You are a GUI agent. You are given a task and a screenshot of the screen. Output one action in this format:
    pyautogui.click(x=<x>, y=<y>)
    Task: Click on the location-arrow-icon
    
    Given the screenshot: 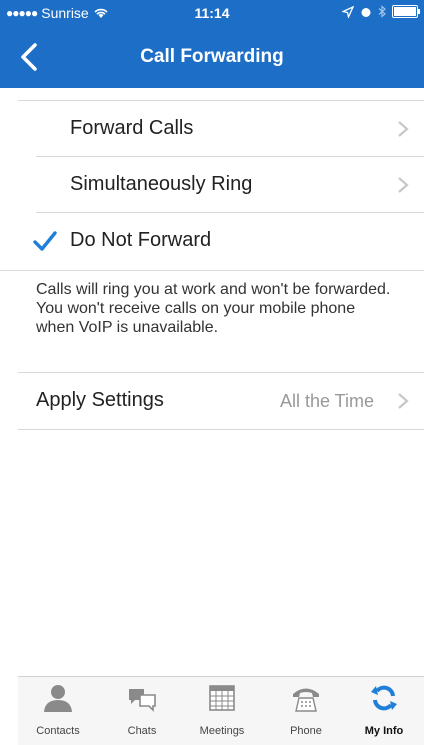 What is the action you would take?
    pyautogui.click(x=348, y=11)
    